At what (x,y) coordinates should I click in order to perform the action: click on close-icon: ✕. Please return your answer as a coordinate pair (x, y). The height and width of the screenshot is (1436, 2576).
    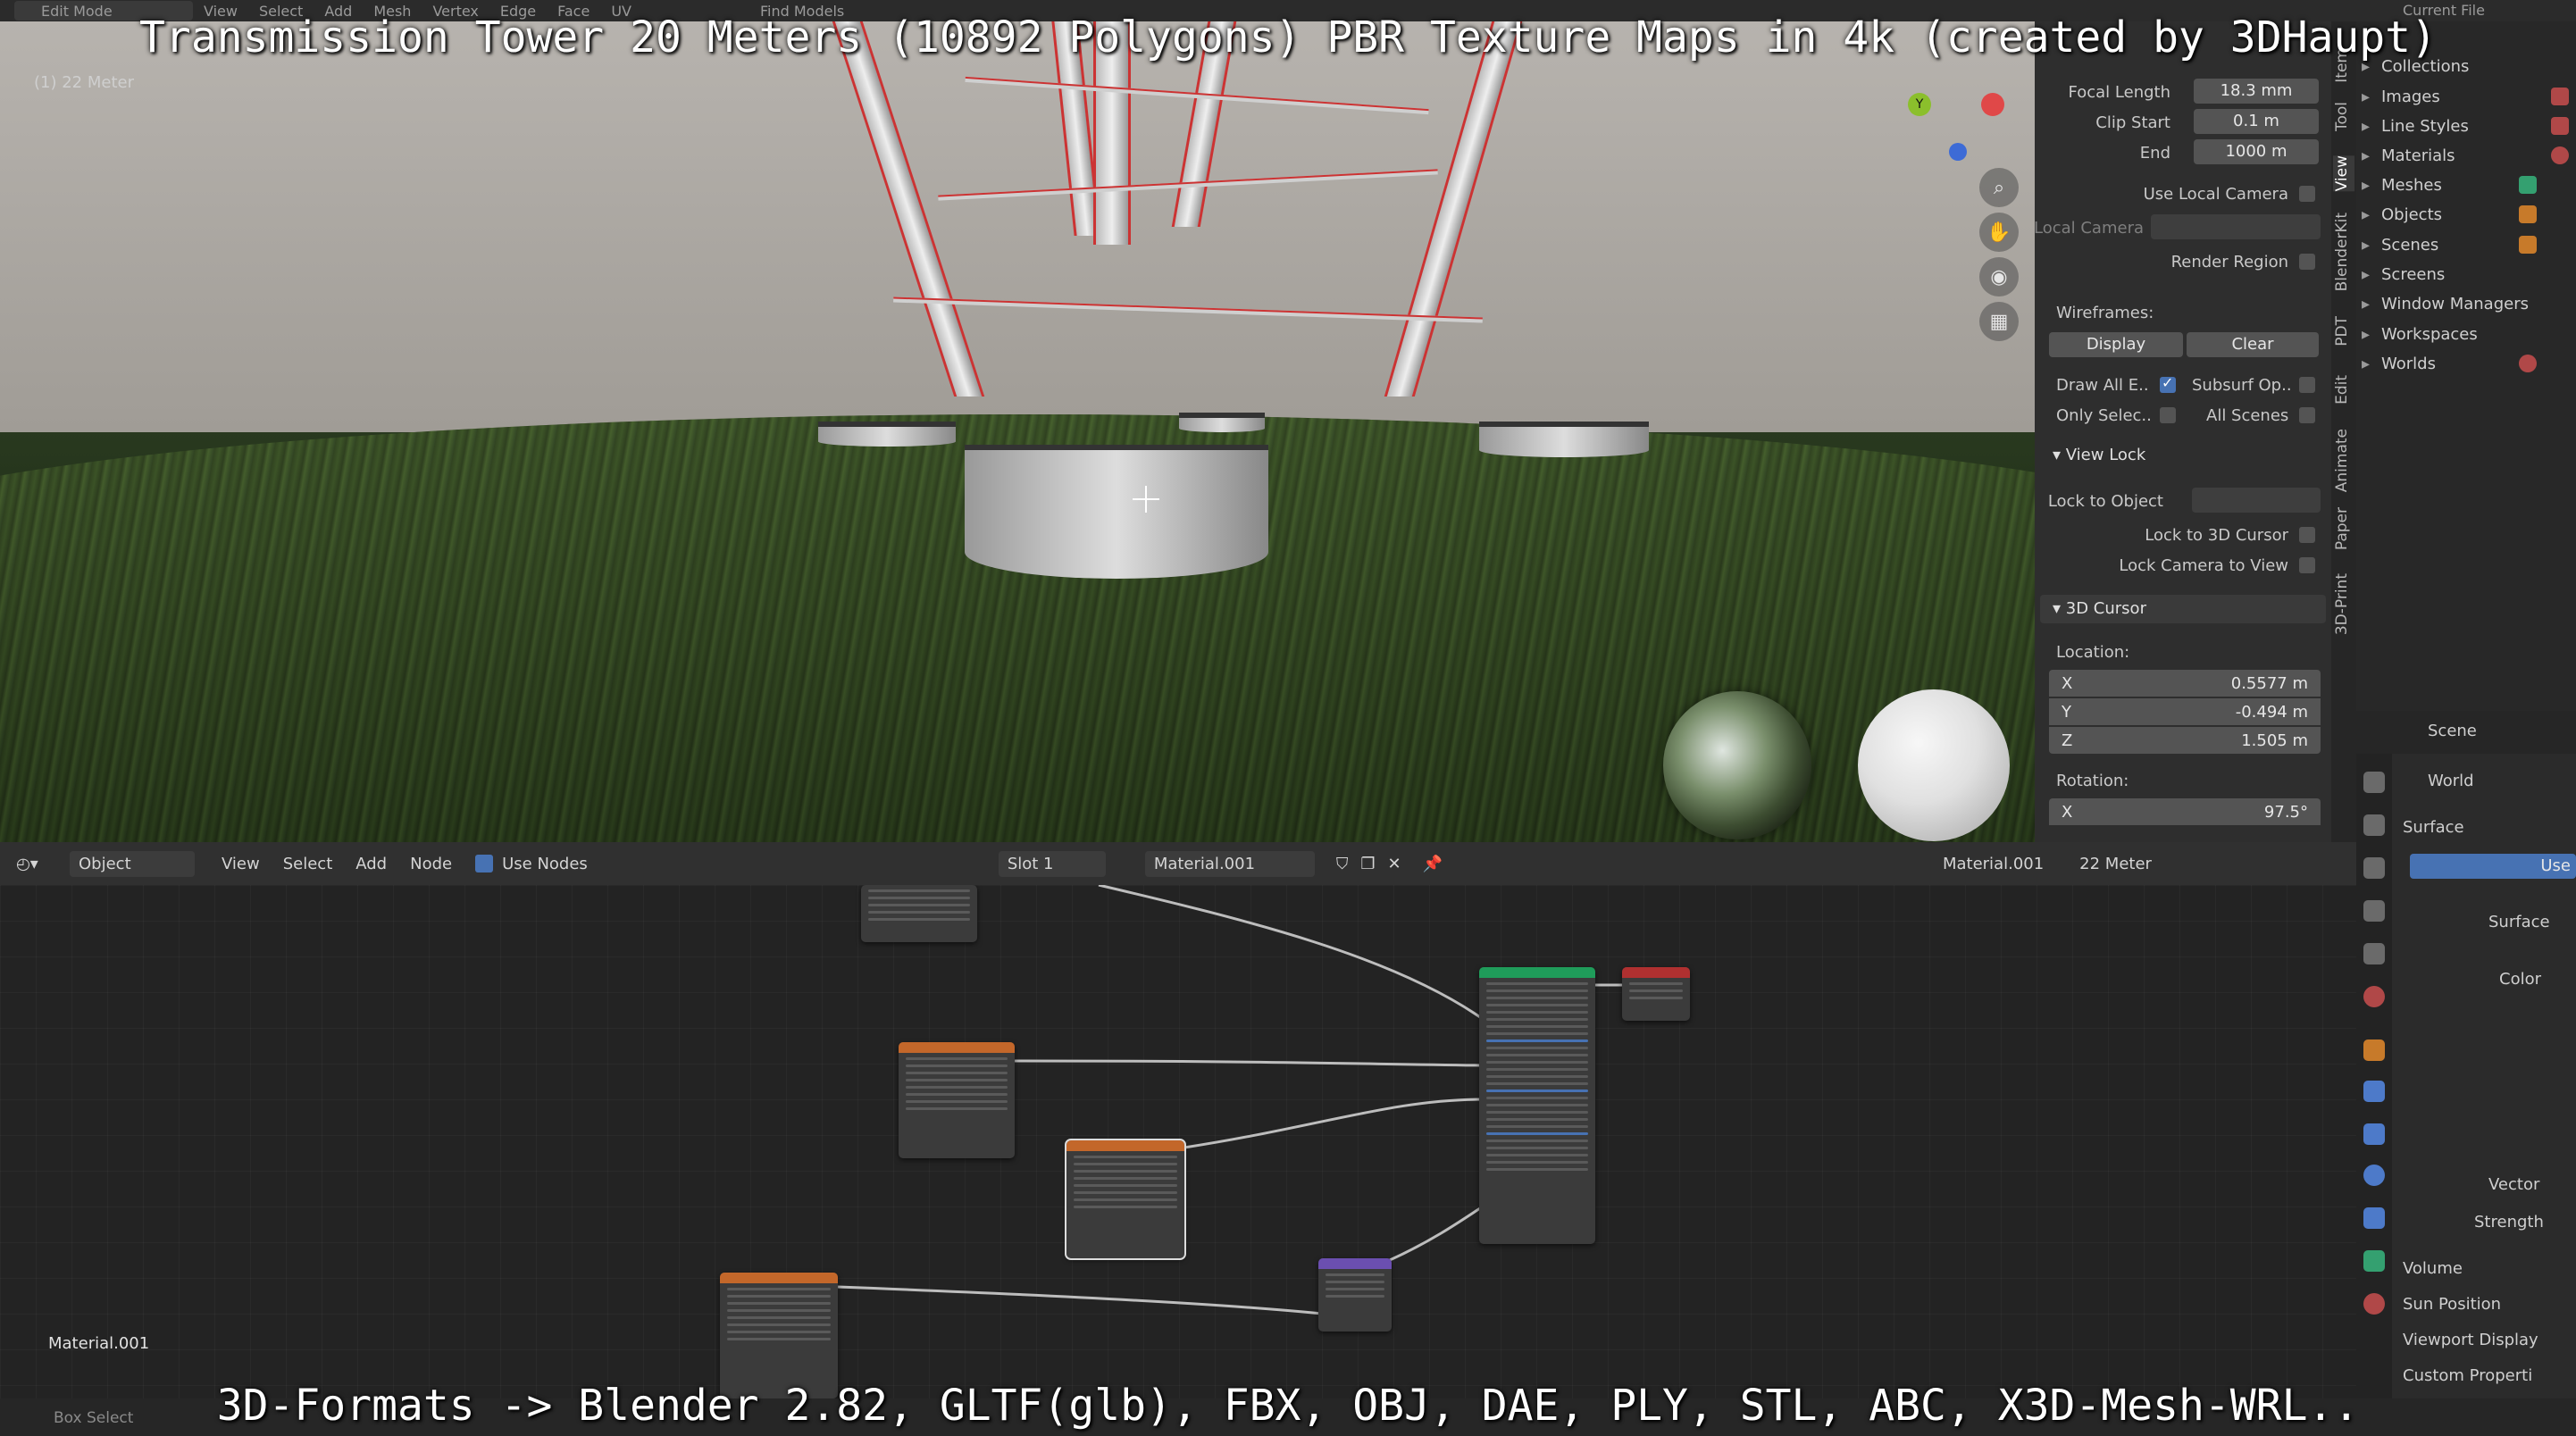
    Looking at the image, I should click on (1394, 864).